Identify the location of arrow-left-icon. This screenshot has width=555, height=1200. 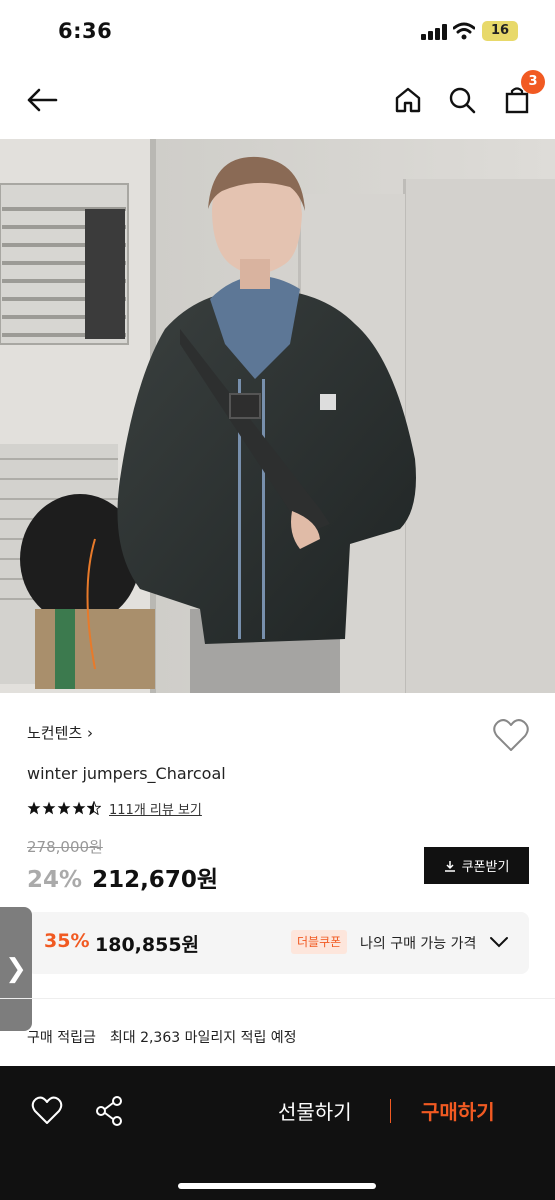
(42, 100).